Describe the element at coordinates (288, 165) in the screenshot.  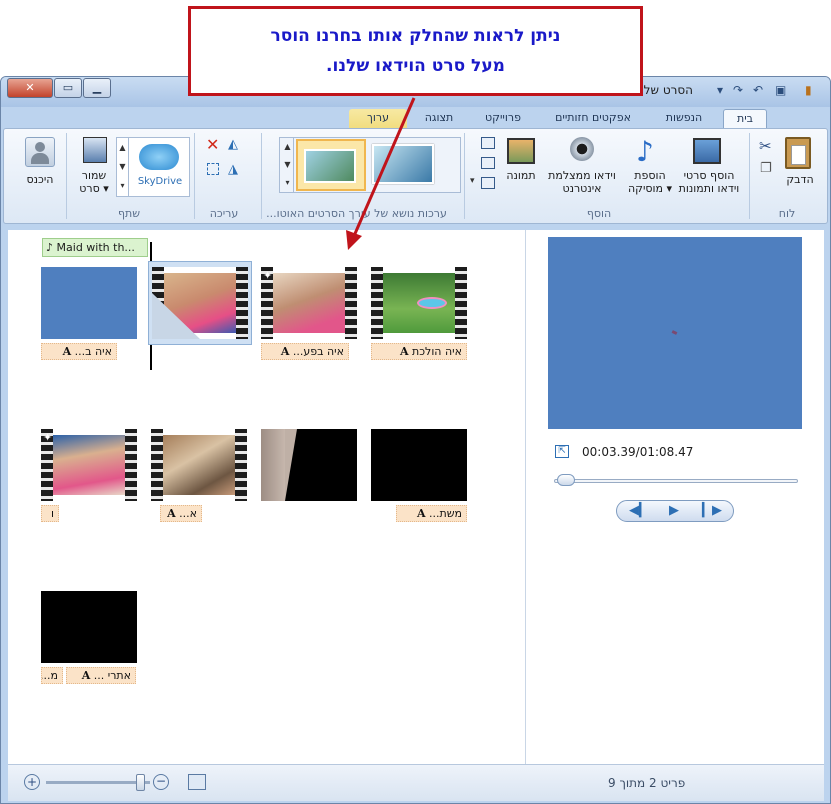
I see `gallery-scroll: ▲ ▼ ▾` at that location.